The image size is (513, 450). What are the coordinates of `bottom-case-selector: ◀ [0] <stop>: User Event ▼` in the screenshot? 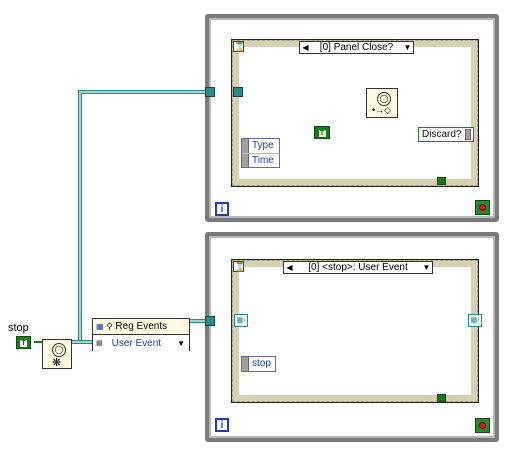 It's located at (358, 267).